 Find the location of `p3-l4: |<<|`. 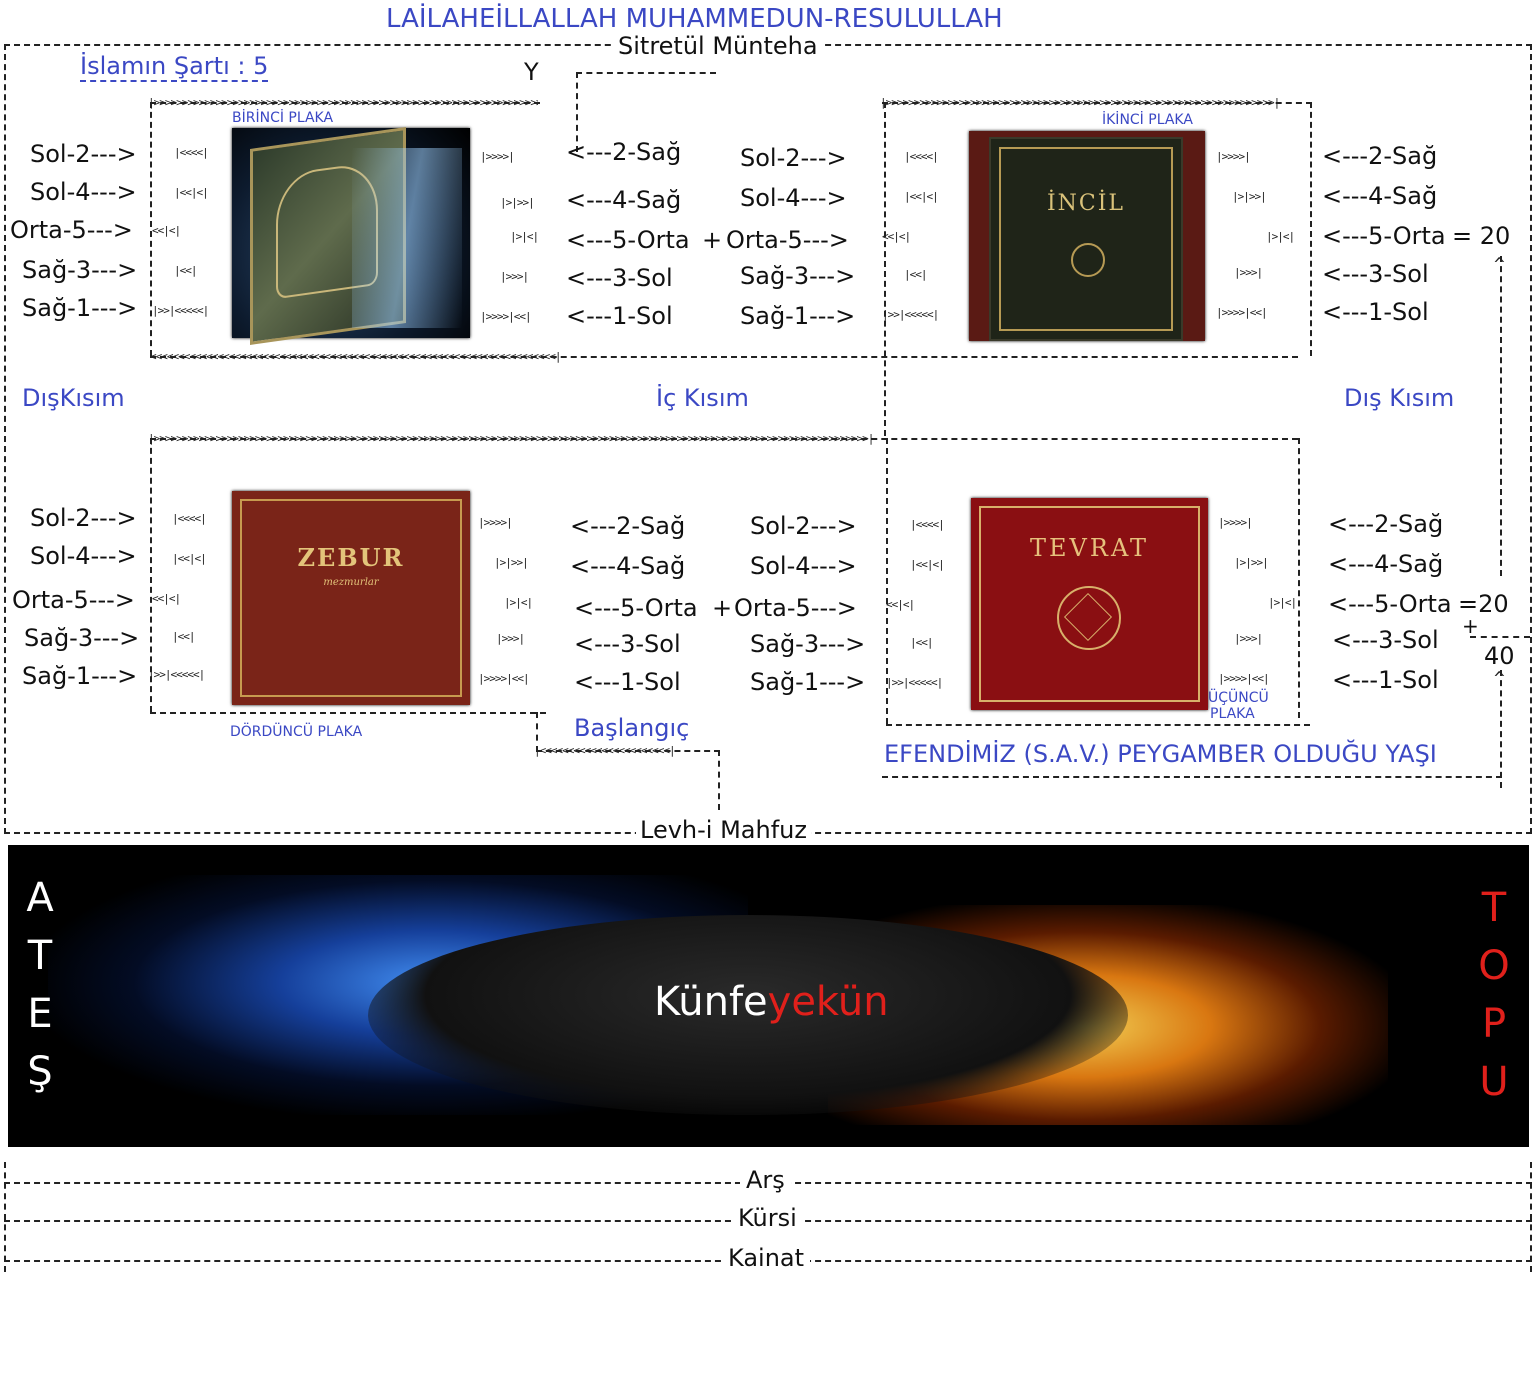

p3-l4: |<<| is located at coordinates (921, 642).